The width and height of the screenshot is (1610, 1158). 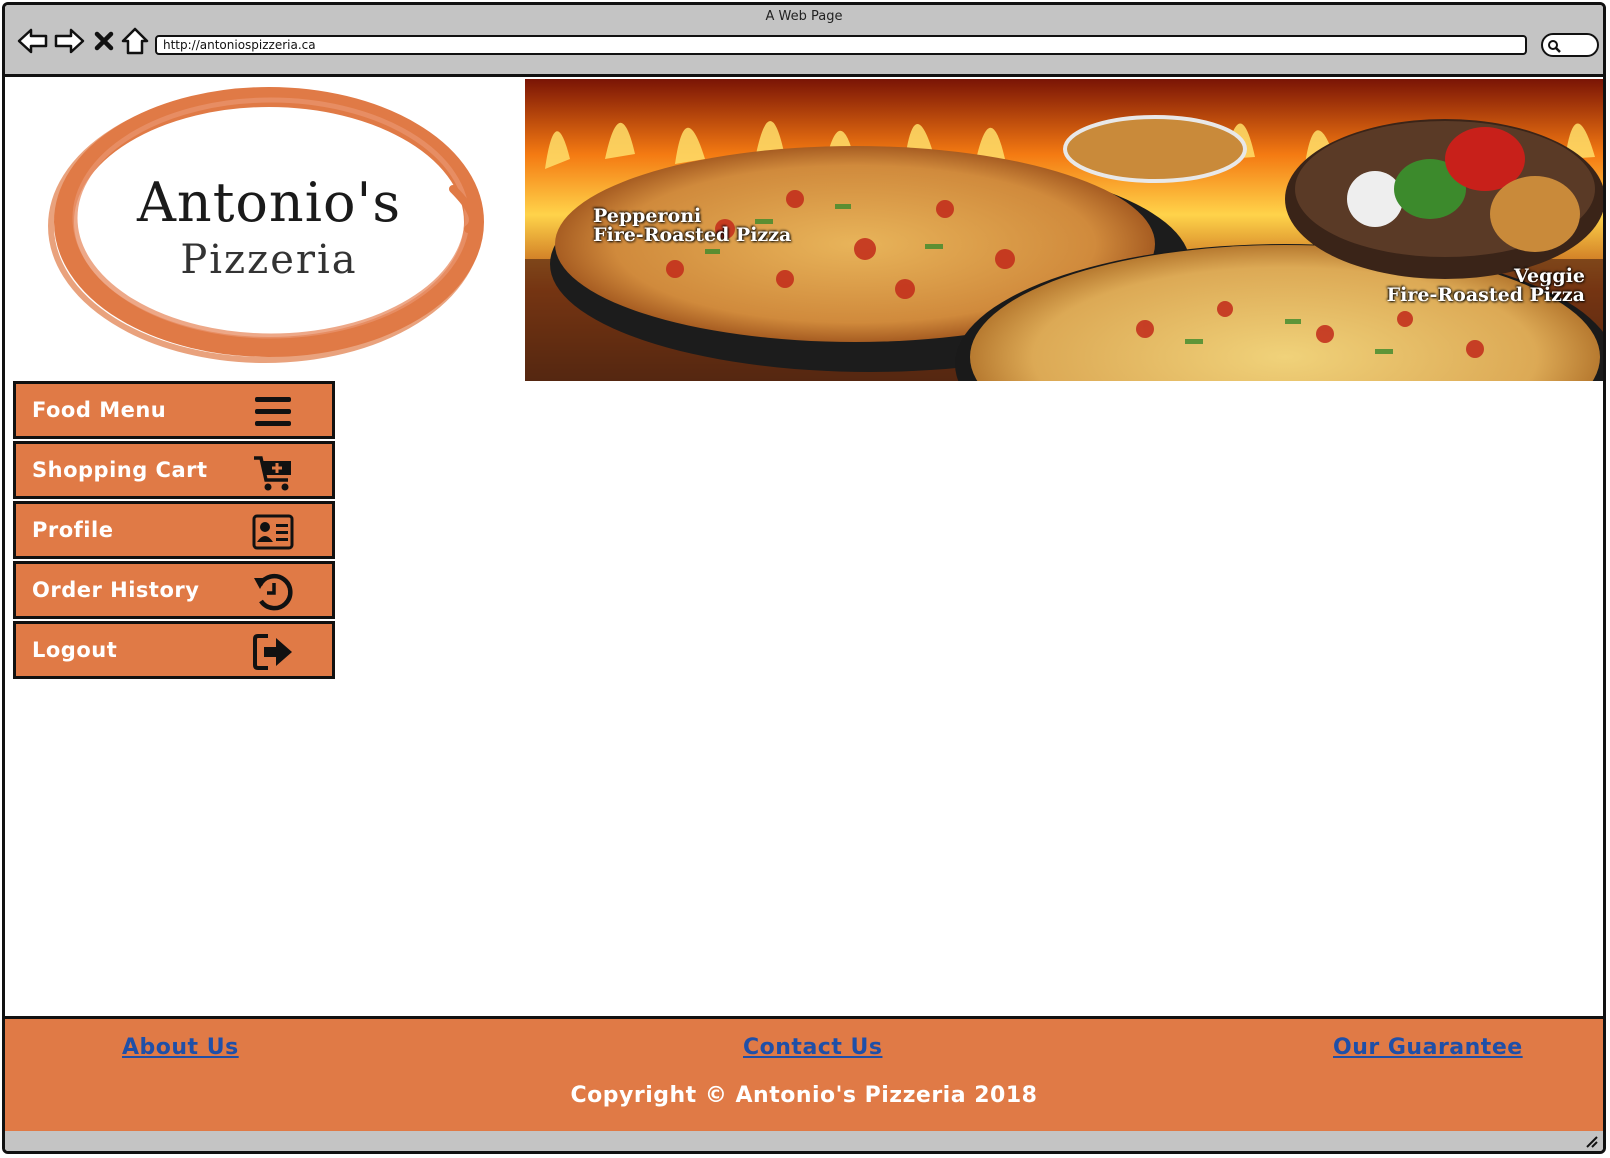 What do you see at coordinates (1428, 1047) in the screenshot?
I see `footer-link-our-guarantee: Our Guarantee` at bounding box center [1428, 1047].